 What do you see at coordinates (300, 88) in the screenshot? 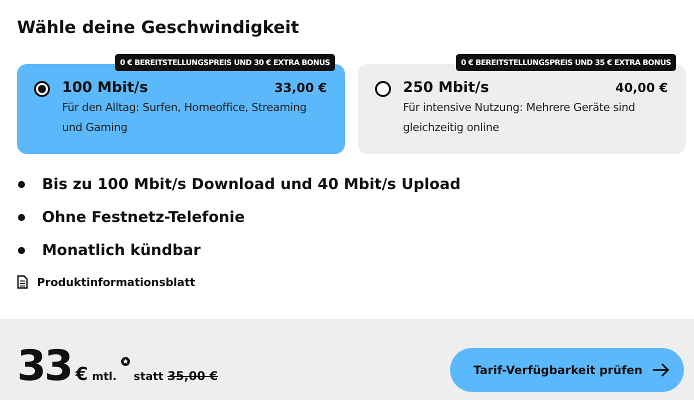
I see `plan-price: 33,00 €` at bounding box center [300, 88].